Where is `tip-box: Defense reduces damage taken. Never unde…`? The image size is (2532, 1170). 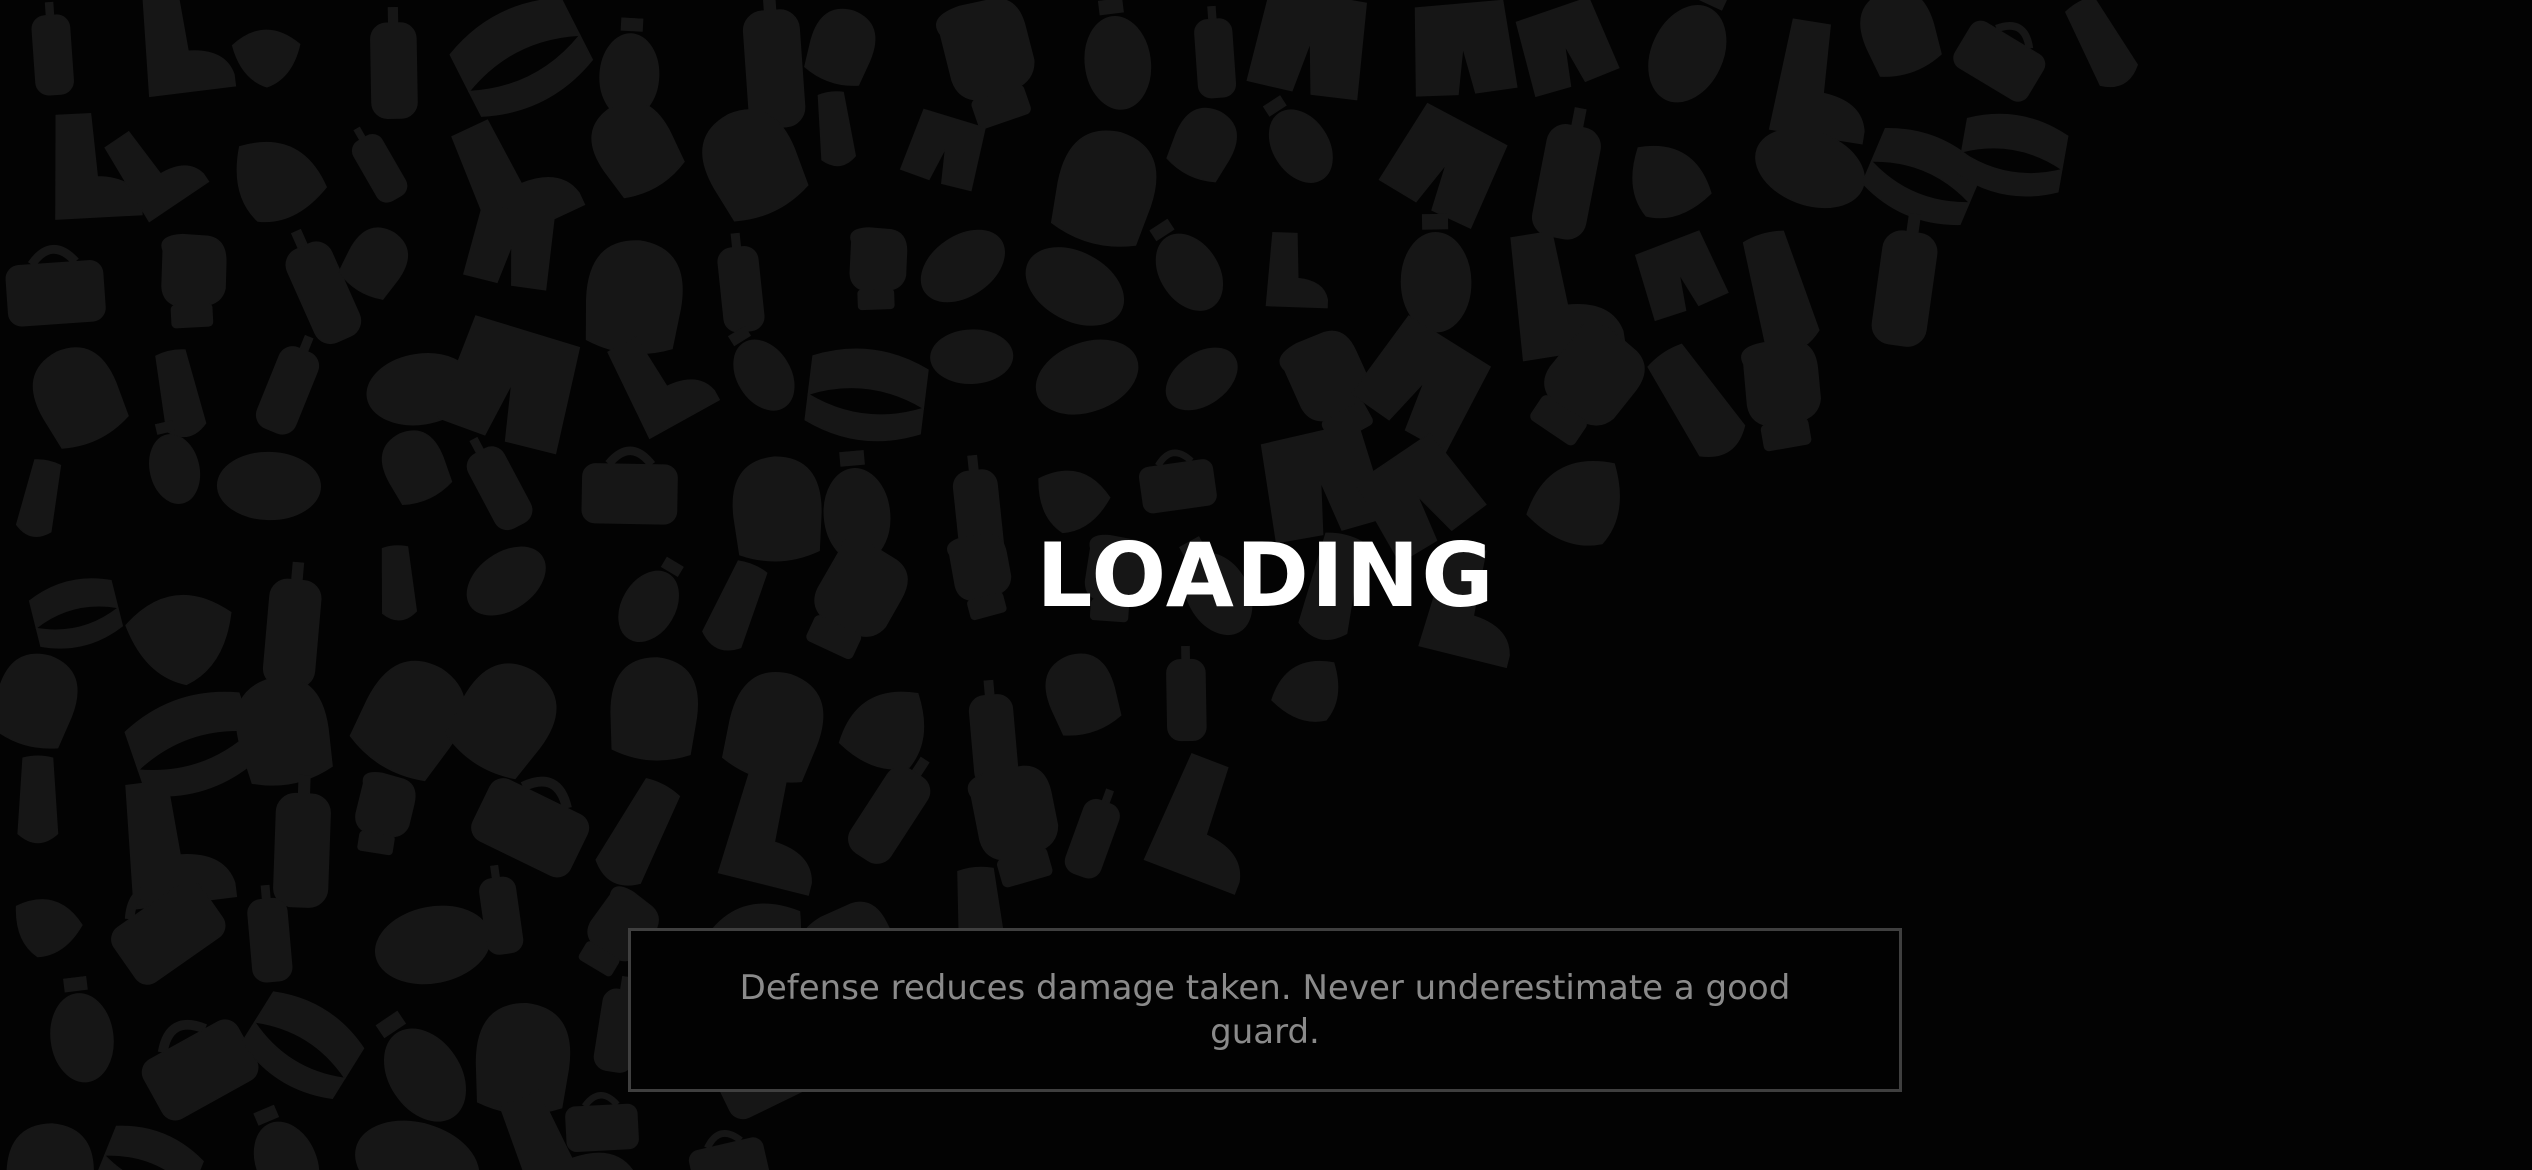 tip-box: Defense reduces damage taken. Never unde… is located at coordinates (1265, 1010).